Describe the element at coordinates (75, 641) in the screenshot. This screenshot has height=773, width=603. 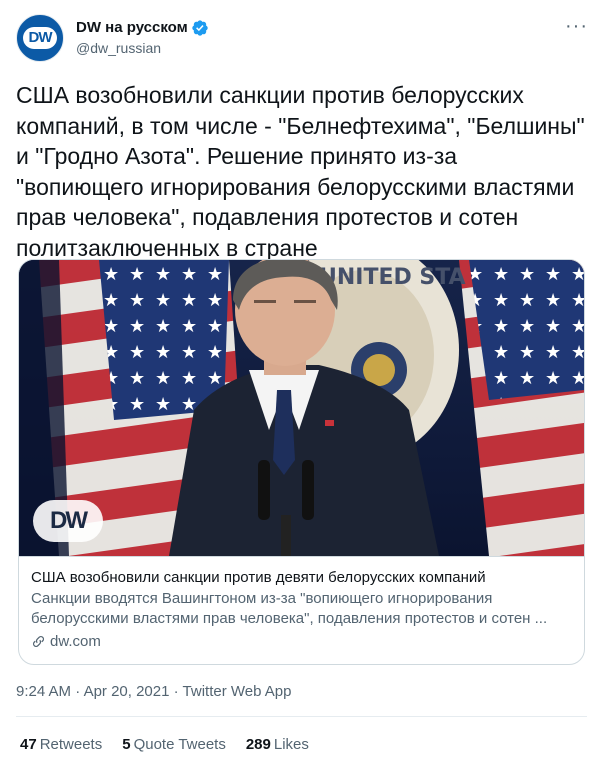
I see `card-domain: dw.com` at that location.